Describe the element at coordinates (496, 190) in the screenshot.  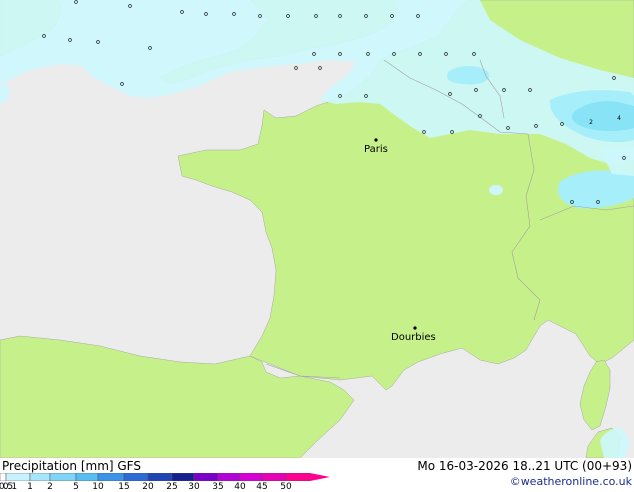
I see `precip-area-spot` at that location.